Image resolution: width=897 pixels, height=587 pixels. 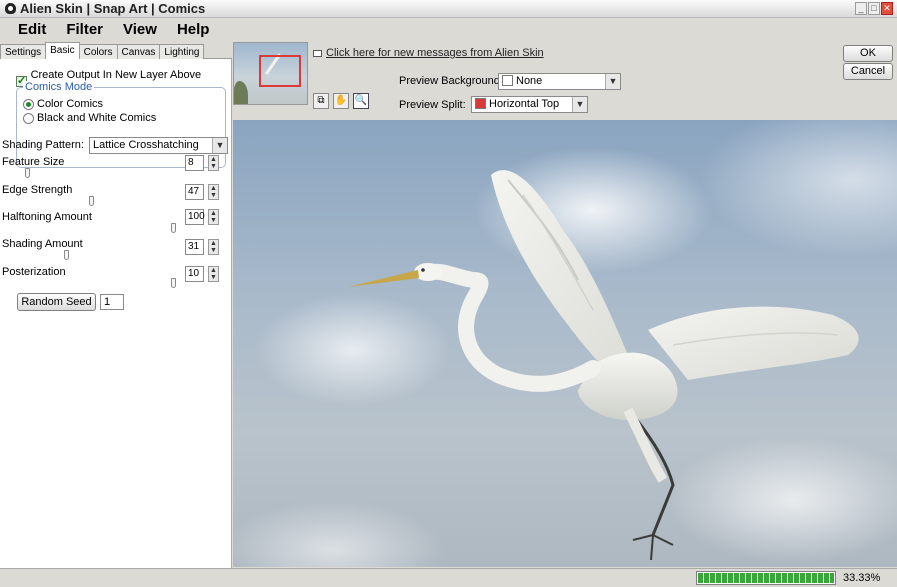 I want to click on mail-icon, so click(x=317, y=53).